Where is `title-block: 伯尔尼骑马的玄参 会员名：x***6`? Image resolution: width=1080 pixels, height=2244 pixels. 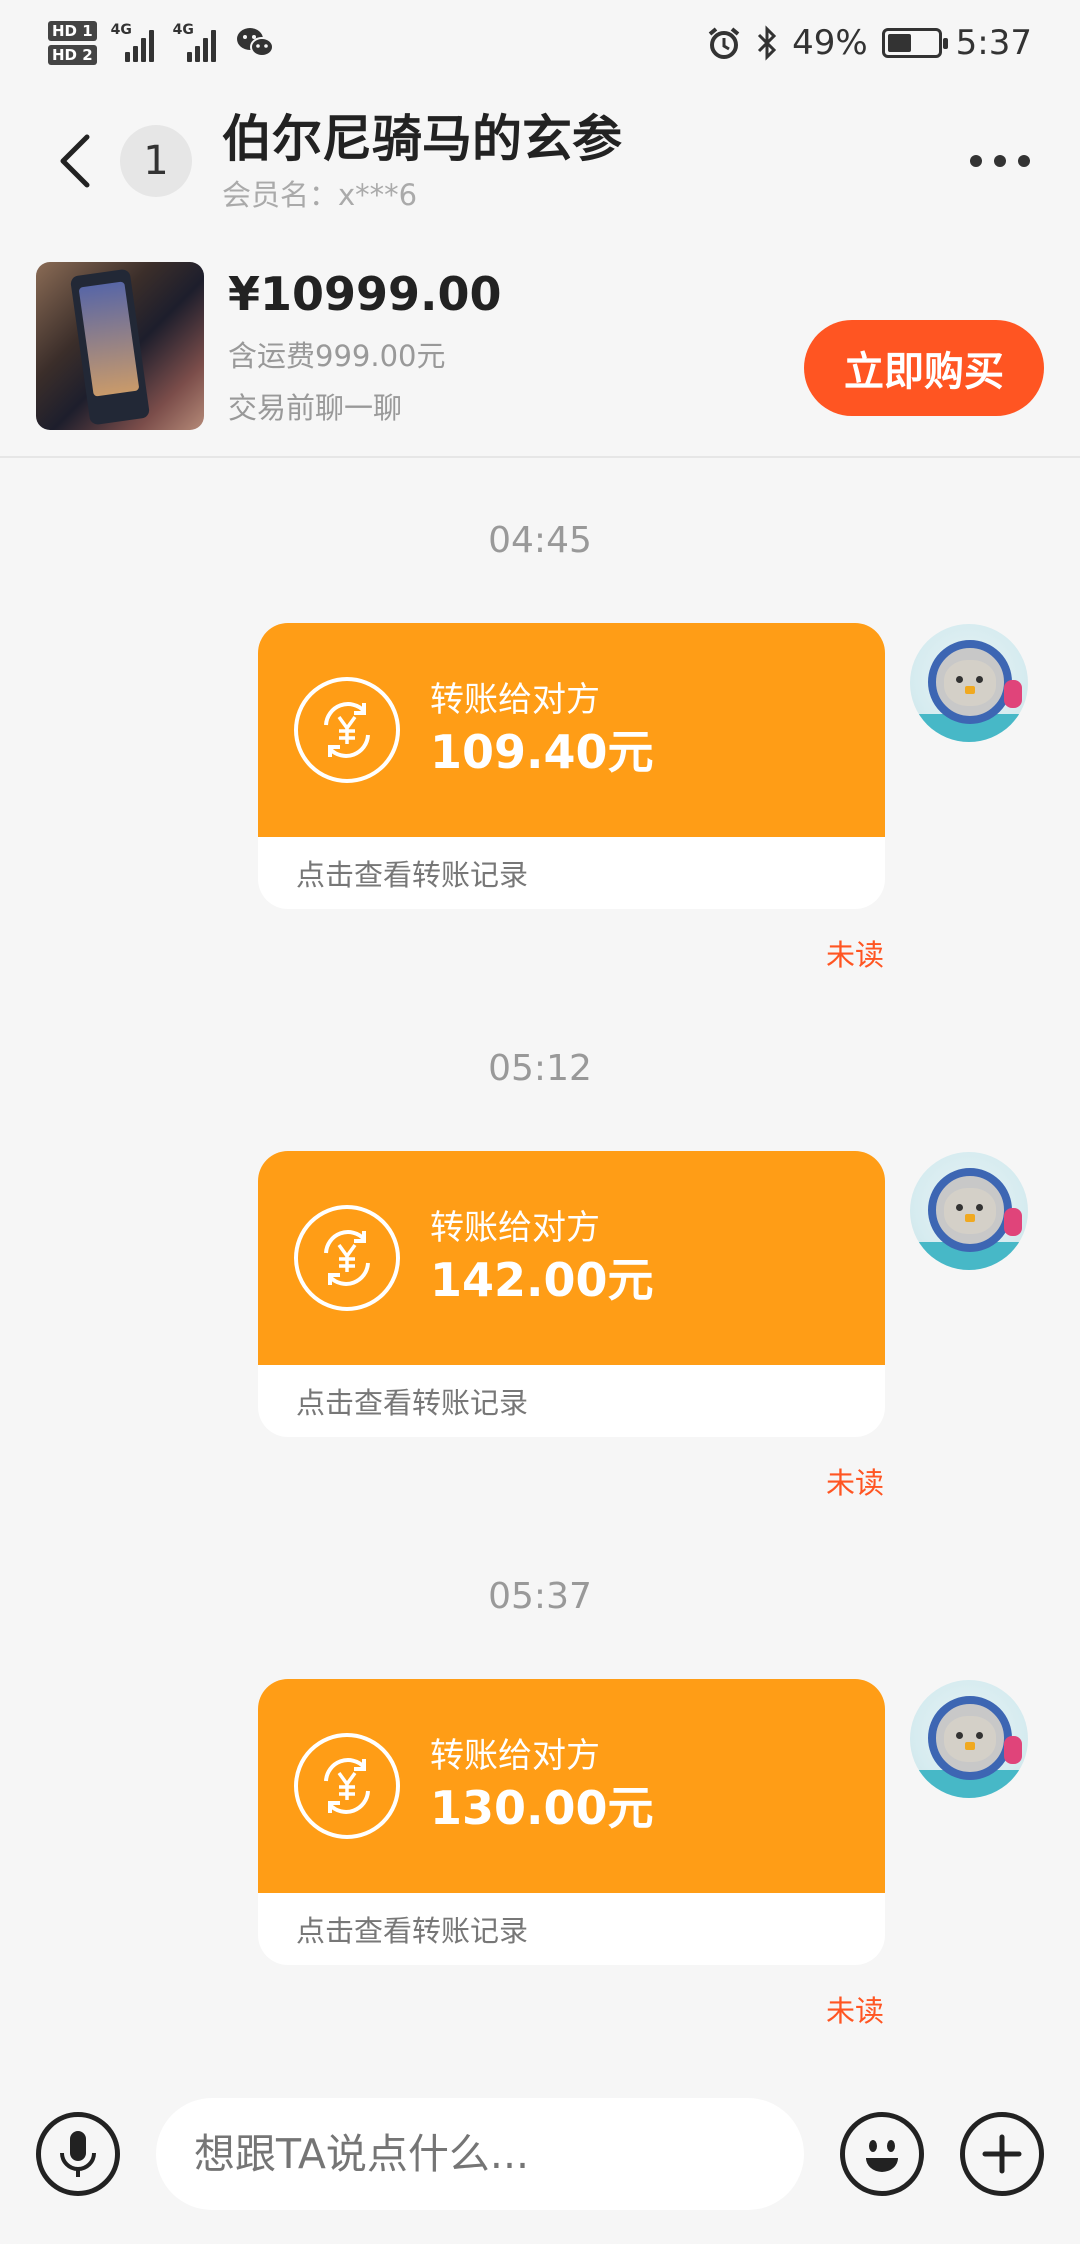 title-block: 伯尔尼骑马的玄参 会员名：x***6 is located at coordinates (422, 161).